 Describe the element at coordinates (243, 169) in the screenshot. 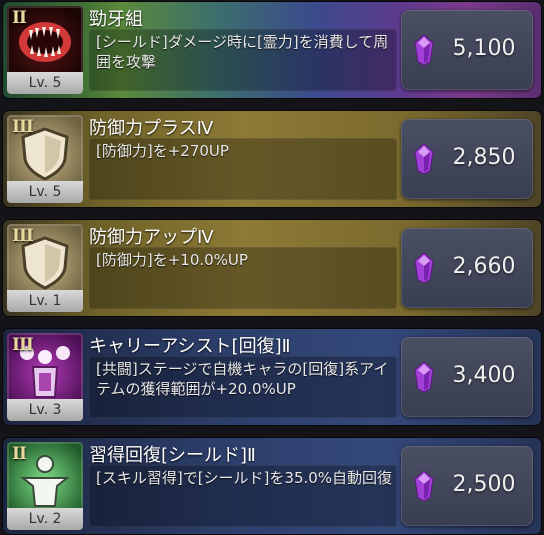

I see `description-box: [防御力]を+270UP` at that location.